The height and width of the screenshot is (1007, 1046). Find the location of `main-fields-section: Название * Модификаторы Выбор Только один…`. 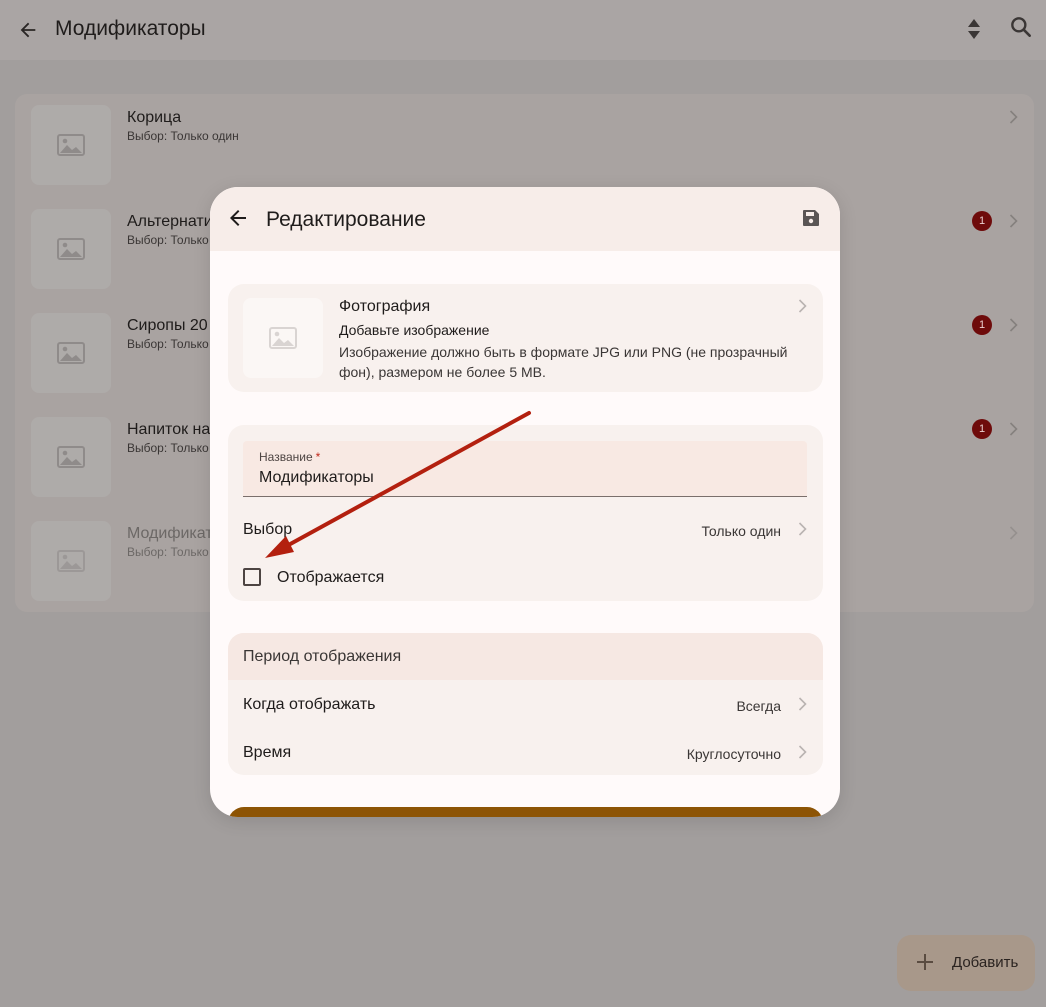

main-fields-section: Название * Модификаторы Выбор Только один… is located at coordinates (525, 513).